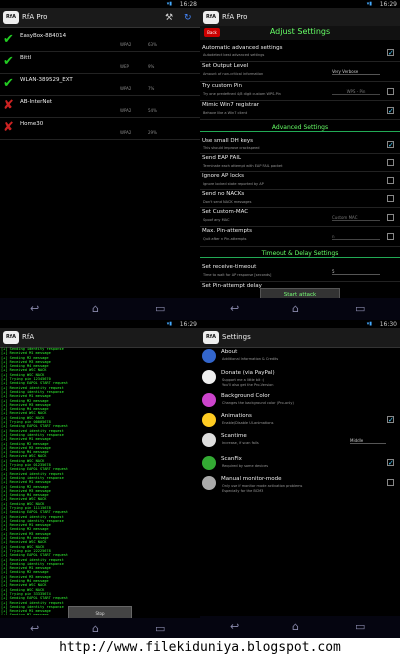 The width and height of the screenshot is (400, 663). I want to click on settings-item-title: Manual monitor-mode, so click(251, 479).